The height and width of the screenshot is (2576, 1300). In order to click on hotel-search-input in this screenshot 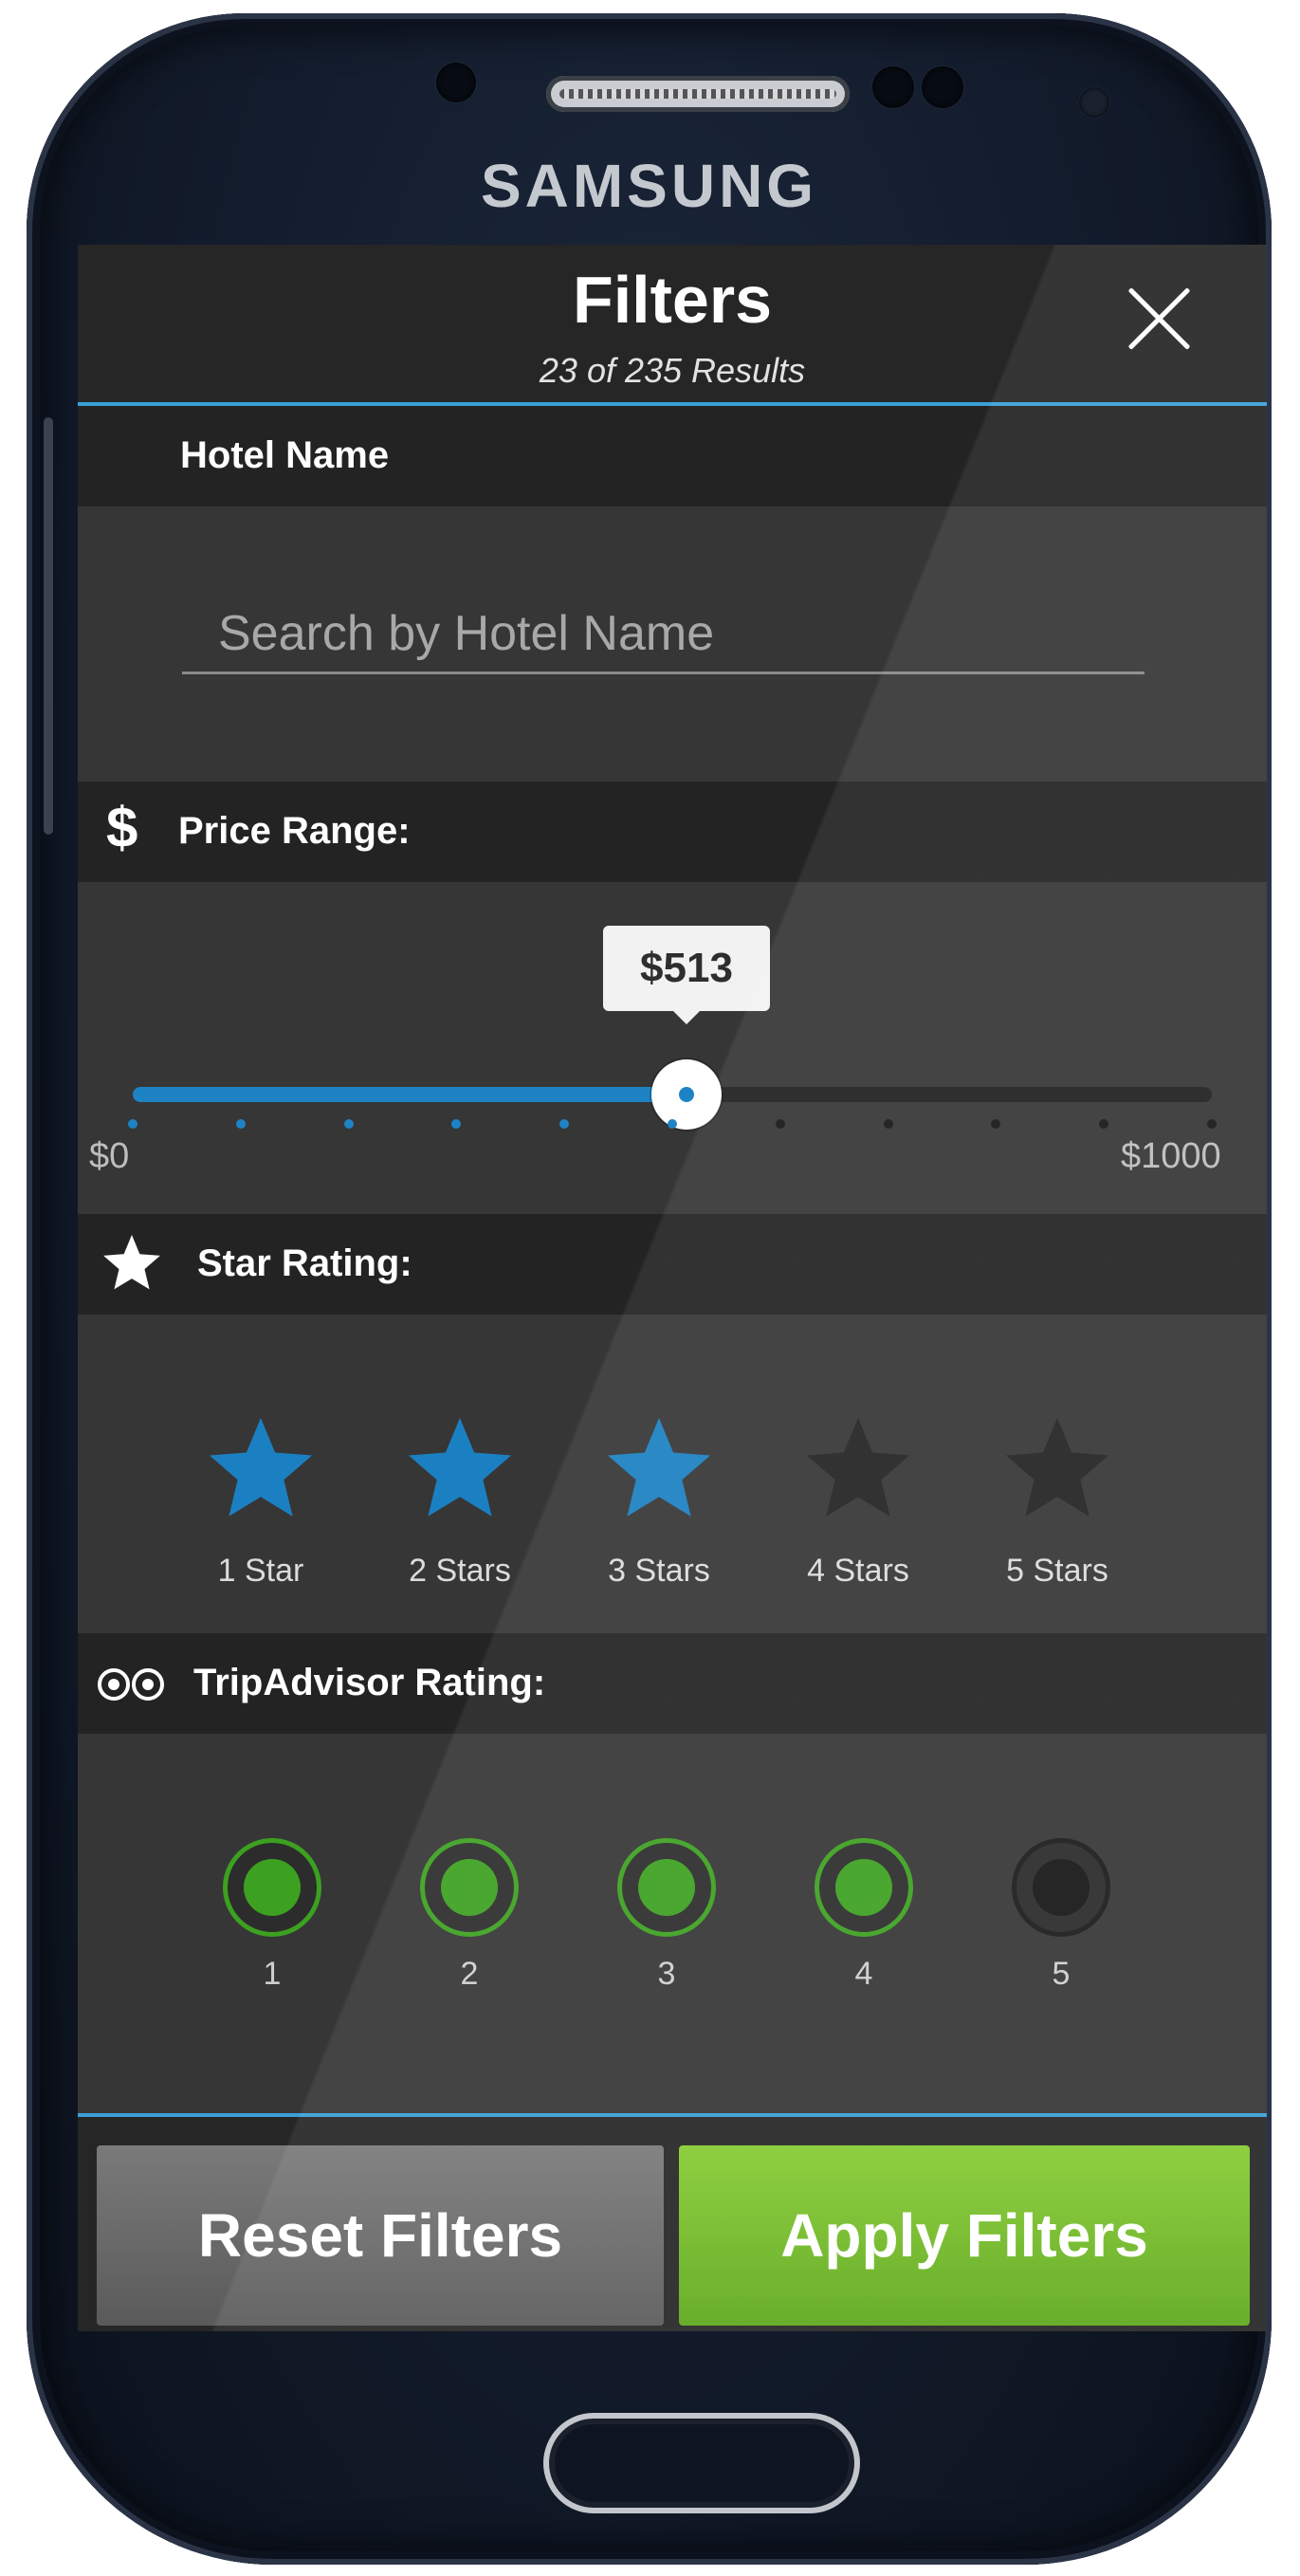, I will do `click(663, 634)`.